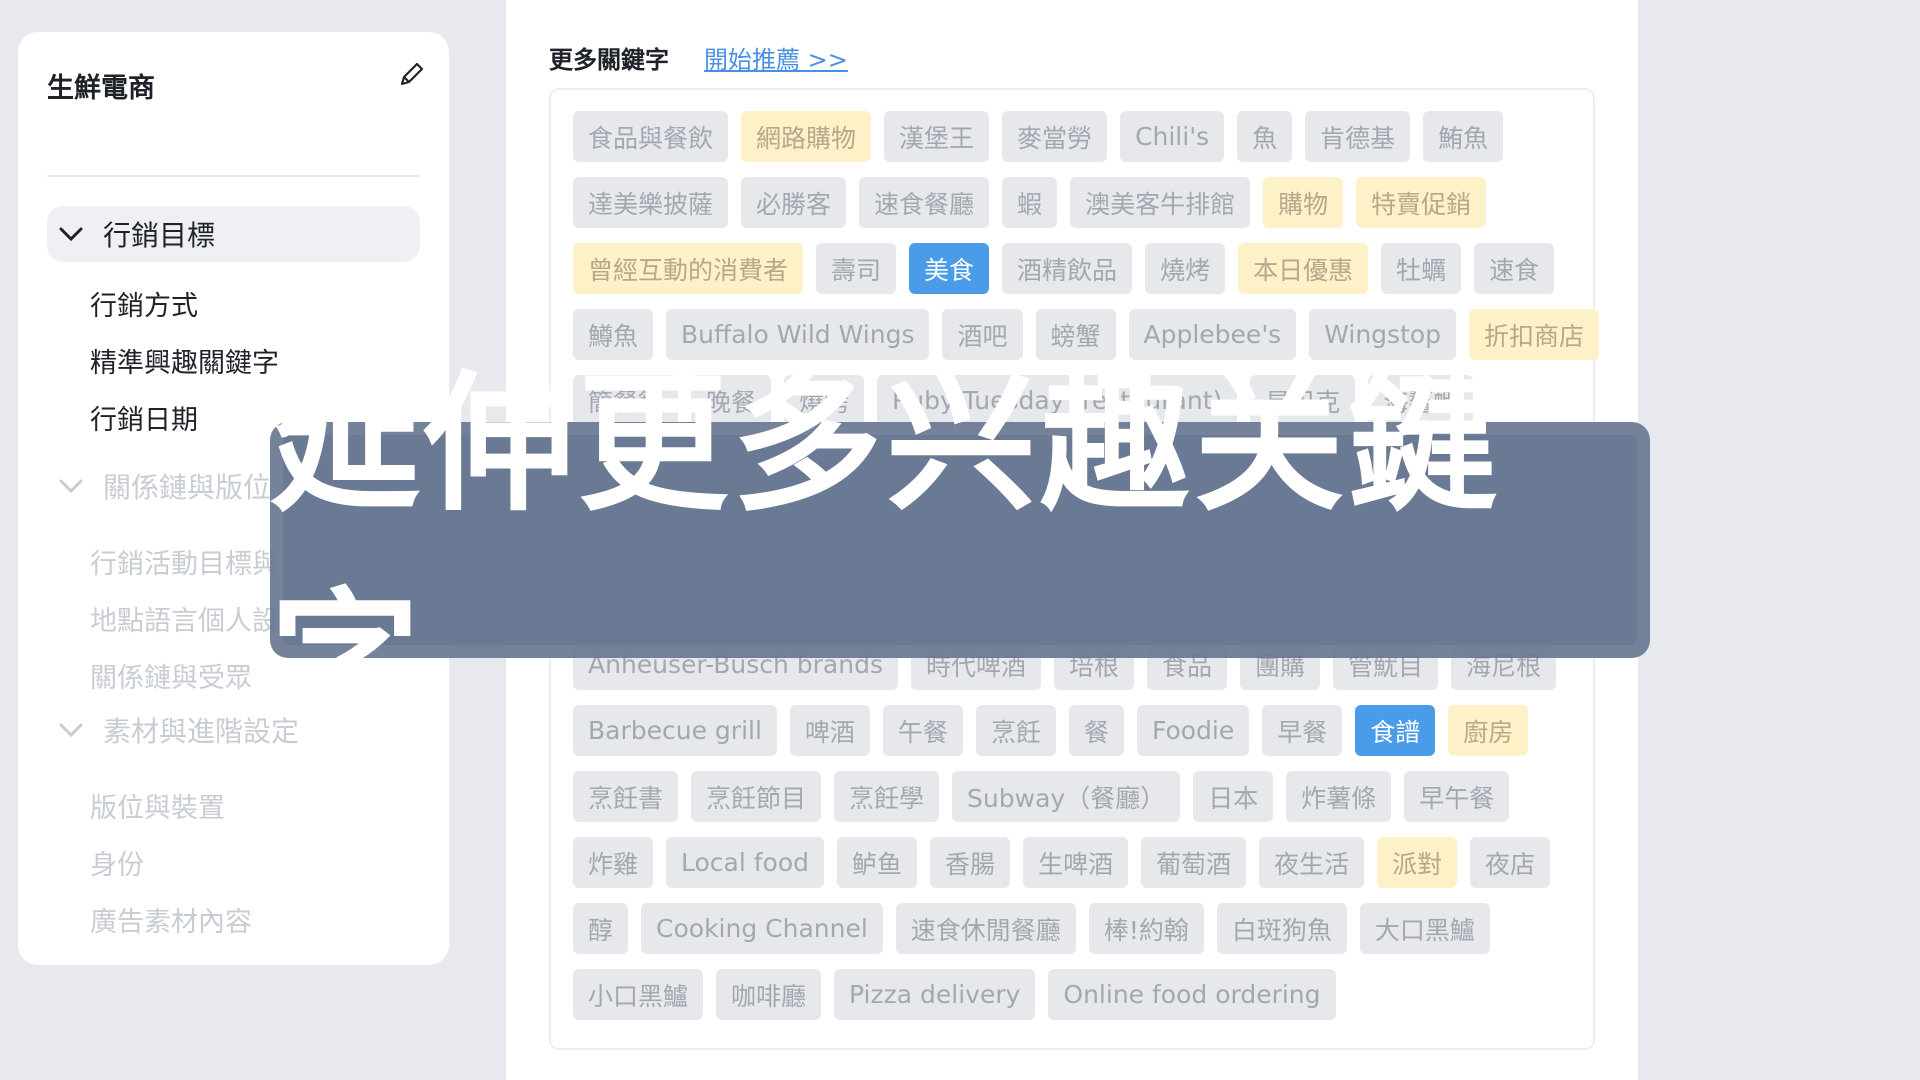 Image resolution: width=1920 pixels, height=1080 pixels. Describe the element at coordinates (613, 862) in the screenshot. I see `keyword-tag: 炸雞` at that location.